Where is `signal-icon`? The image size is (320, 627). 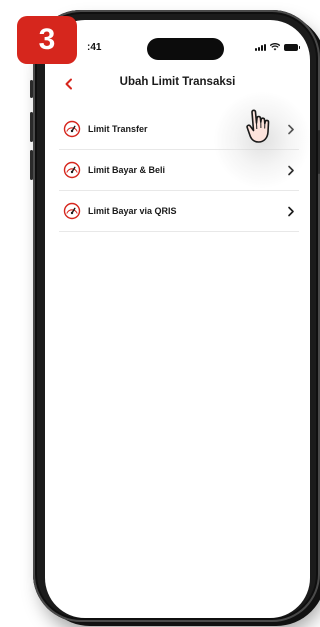 signal-icon is located at coordinates (260, 47).